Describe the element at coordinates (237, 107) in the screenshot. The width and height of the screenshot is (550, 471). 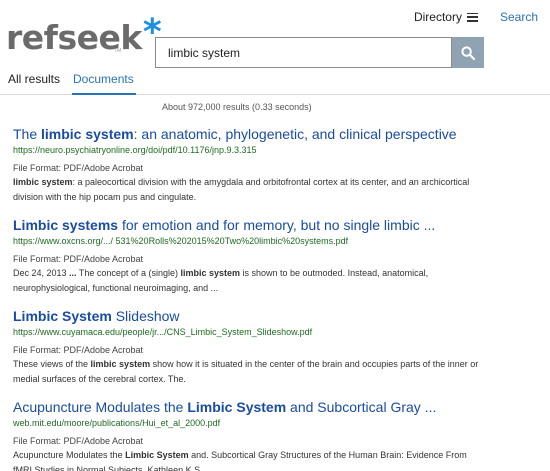
I see `results-count: About 972,000 results (0.33 seconds)` at that location.